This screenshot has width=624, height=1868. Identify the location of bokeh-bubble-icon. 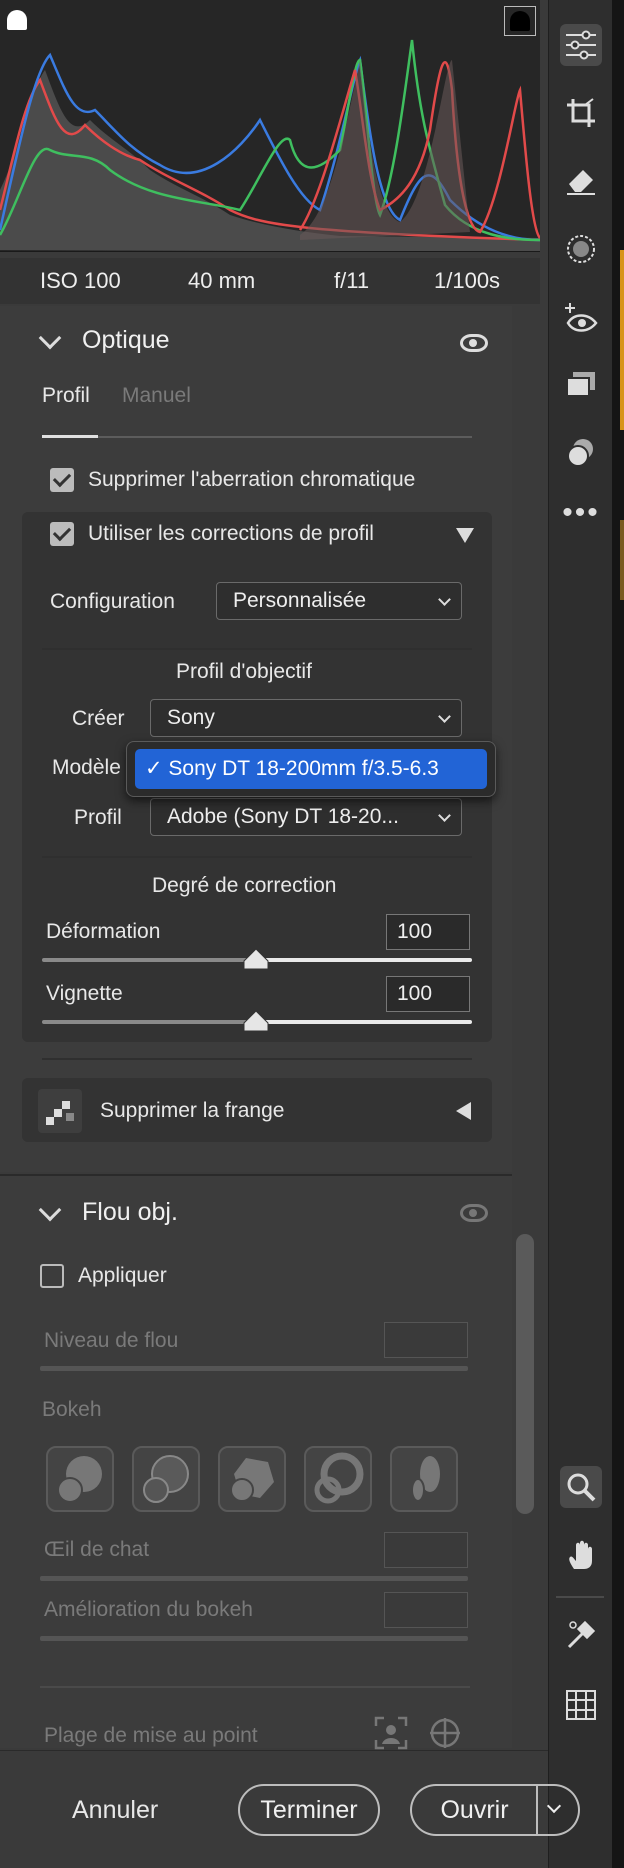
(166, 1479).